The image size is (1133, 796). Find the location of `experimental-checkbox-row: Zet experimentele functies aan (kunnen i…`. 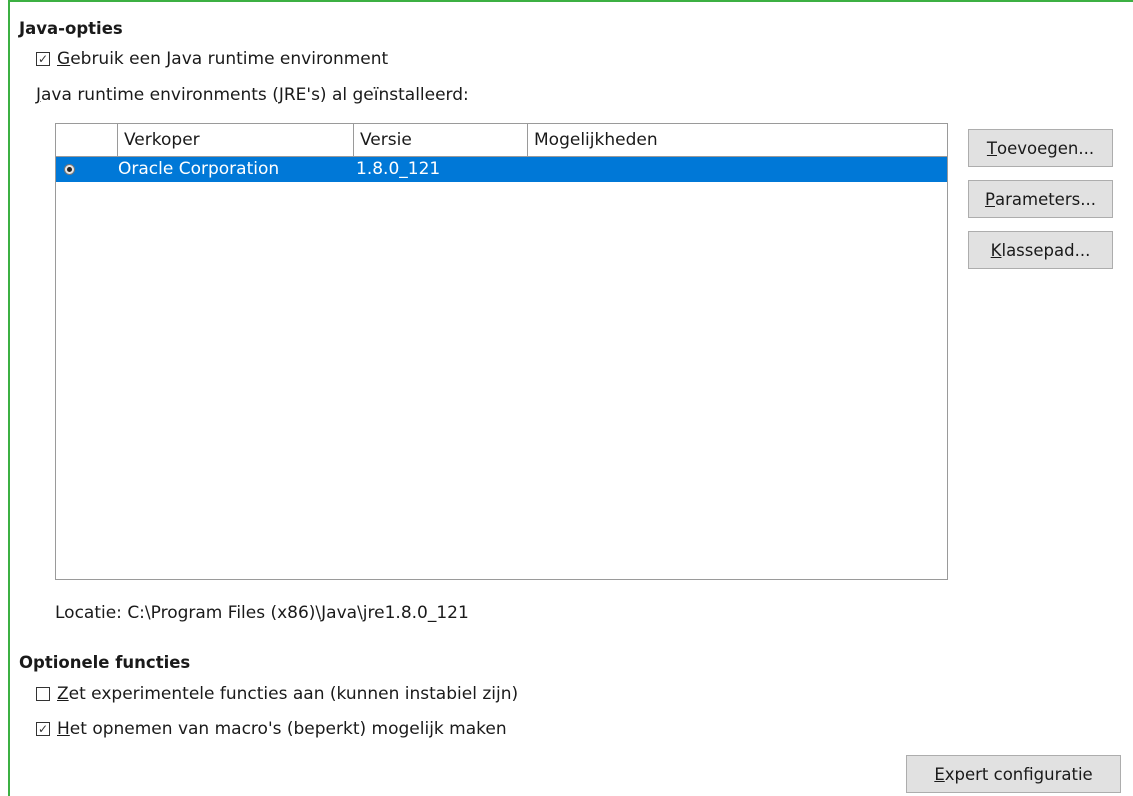

experimental-checkbox-row: Zet experimentele functies aan (kunnen i… is located at coordinates (277, 694).